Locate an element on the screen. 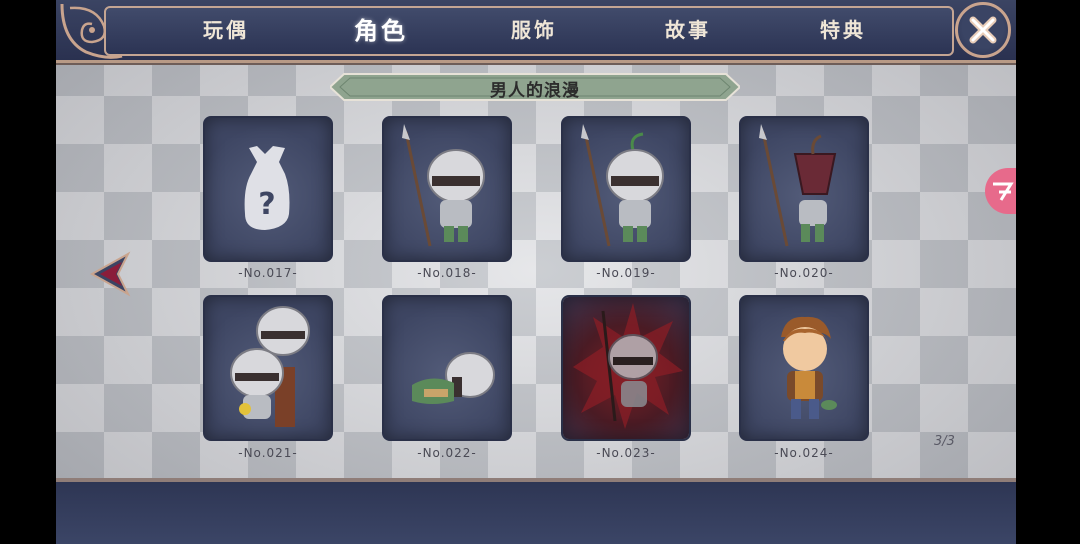 This screenshot has height=544, width=1080. knight-spear-icon is located at coordinates (443, 185).